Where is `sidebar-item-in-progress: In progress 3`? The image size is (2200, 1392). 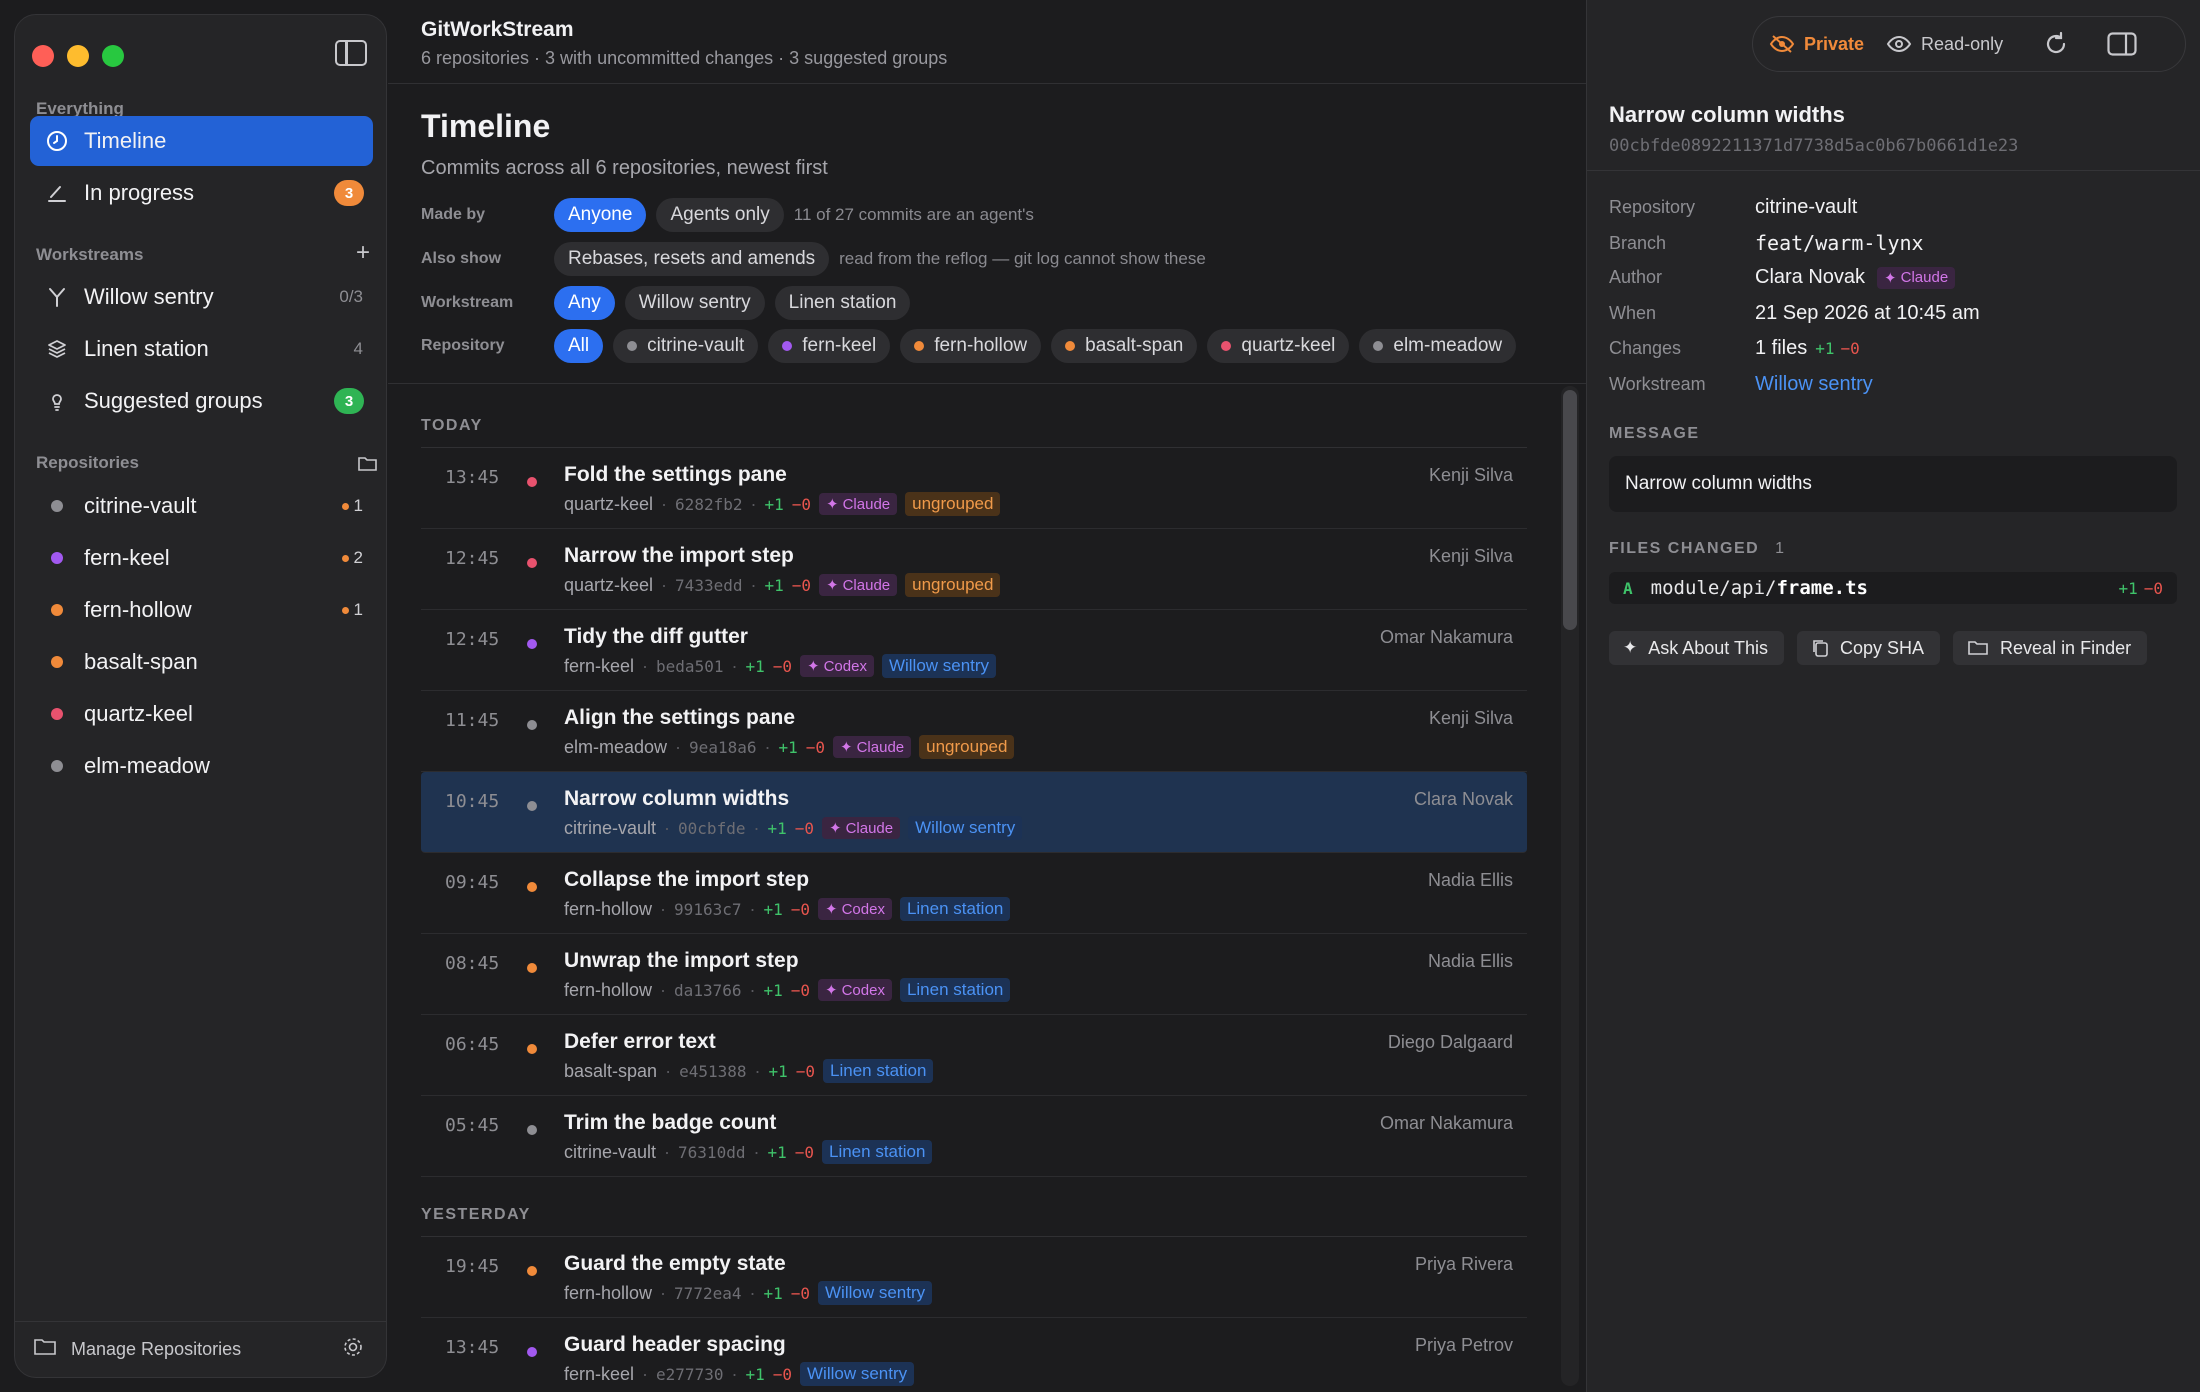
sidebar-item-in-progress: In progress 3 is located at coordinates (201, 193).